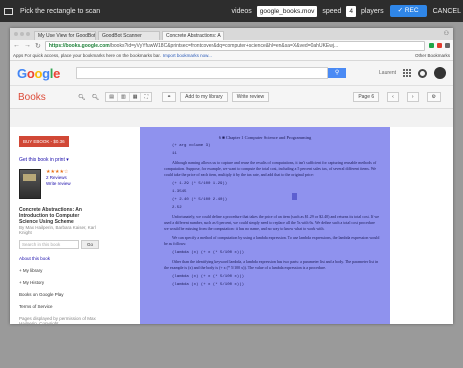 Image resolution: width=463 pixels, height=368 pixels. I want to click on view-mode-group: ▤ ▥ ▦ ⛶, so click(128, 97).